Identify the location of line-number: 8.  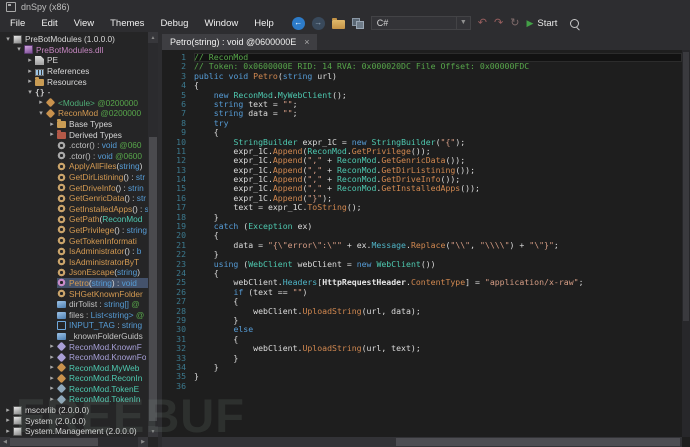
(178, 123).